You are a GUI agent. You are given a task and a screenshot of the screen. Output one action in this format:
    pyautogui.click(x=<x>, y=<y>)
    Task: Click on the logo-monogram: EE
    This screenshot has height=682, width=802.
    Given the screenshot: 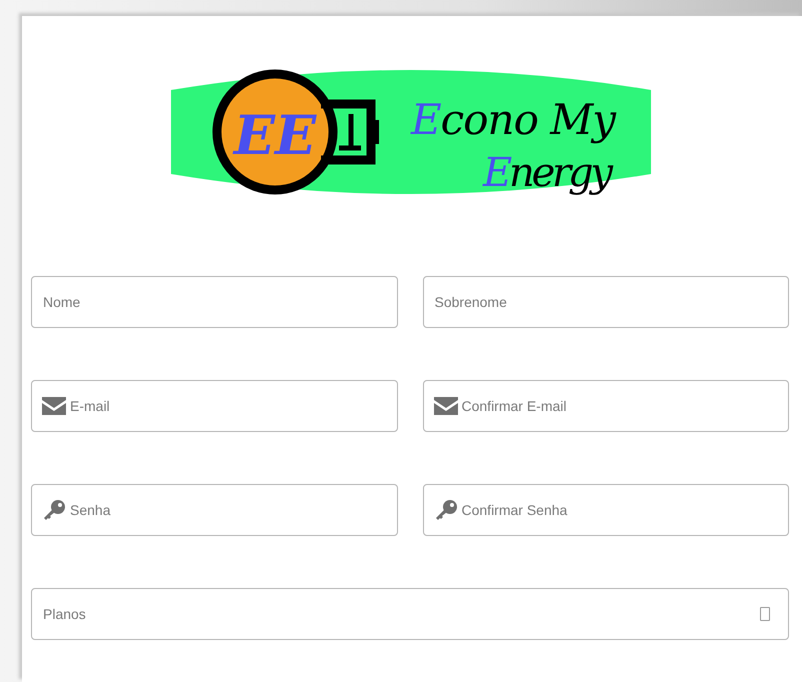 What is the action you would take?
    pyautogui.click(x=274, y=135)
    